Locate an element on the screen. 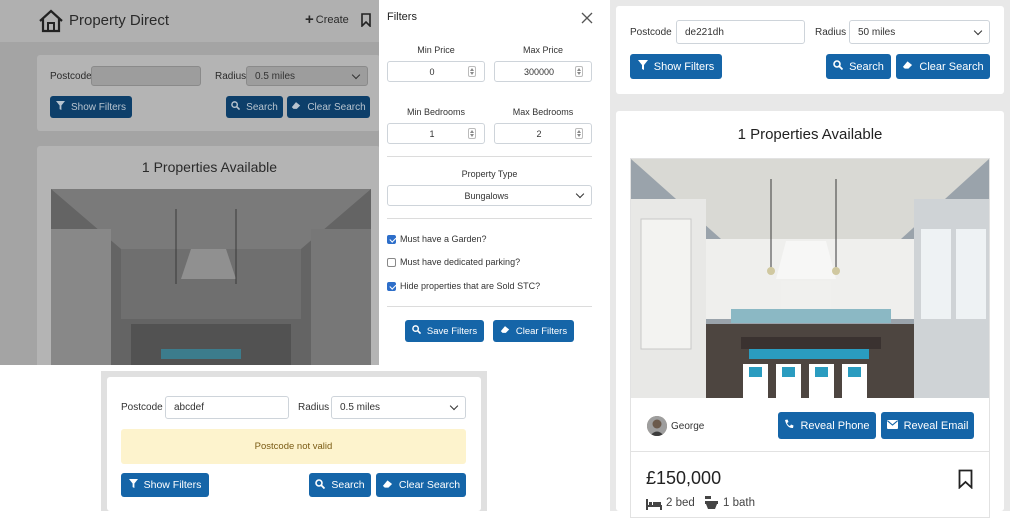  sold-stc-checkbox is located at coordinates (391, 286).